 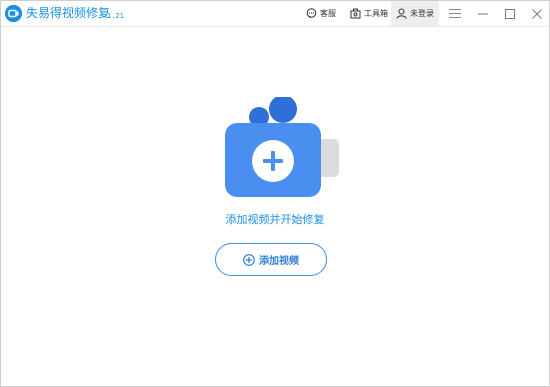 What do you see at coordinates (283, 146) in the screenshot?
I see `add-video-camera-icon` at bounding box center [283, 146].